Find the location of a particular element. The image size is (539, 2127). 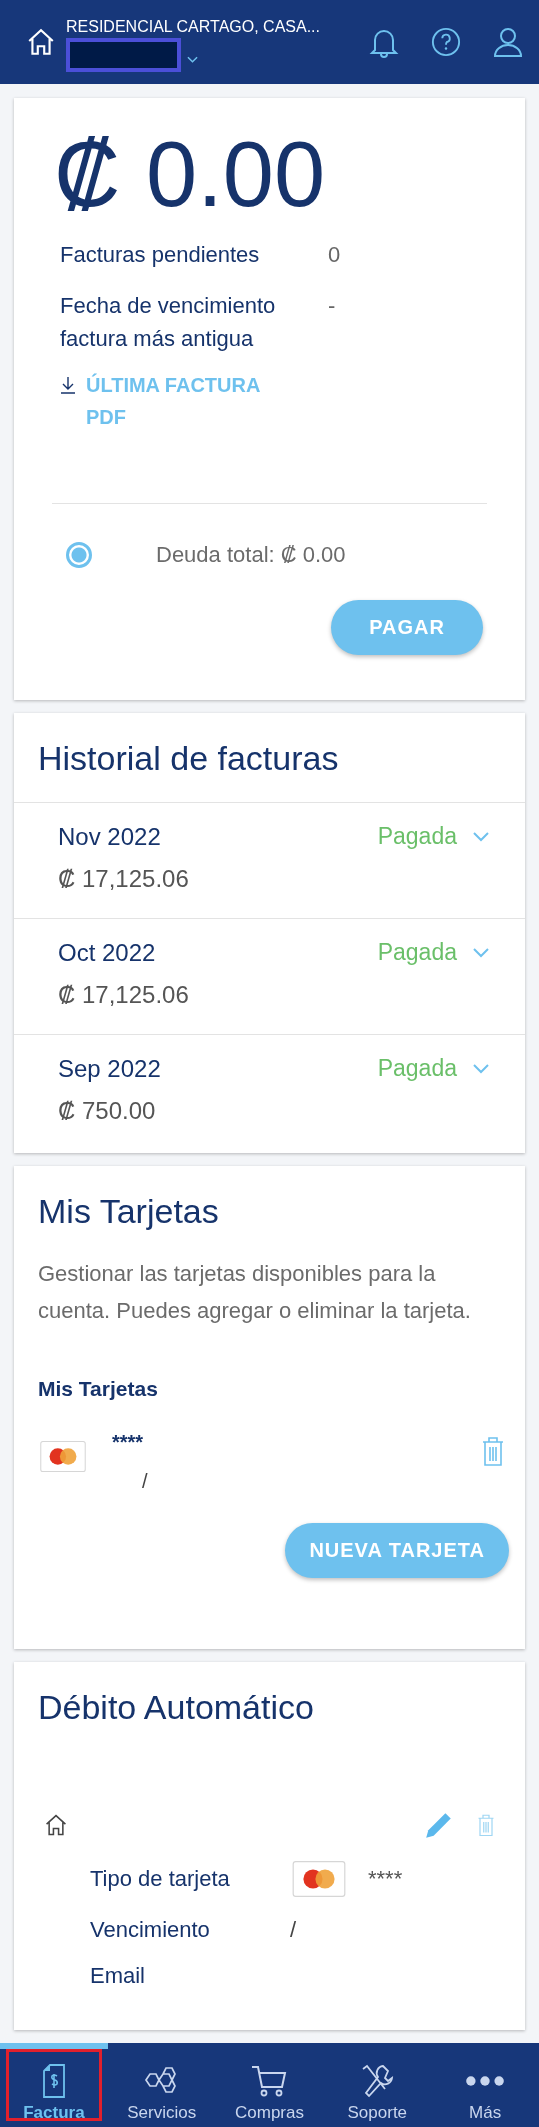

description-text: Gestionar las tarjetas disponibles para la cuenta. Puedes agregar o eliminar la tarjeta. is located at coordinates (255, 1292).